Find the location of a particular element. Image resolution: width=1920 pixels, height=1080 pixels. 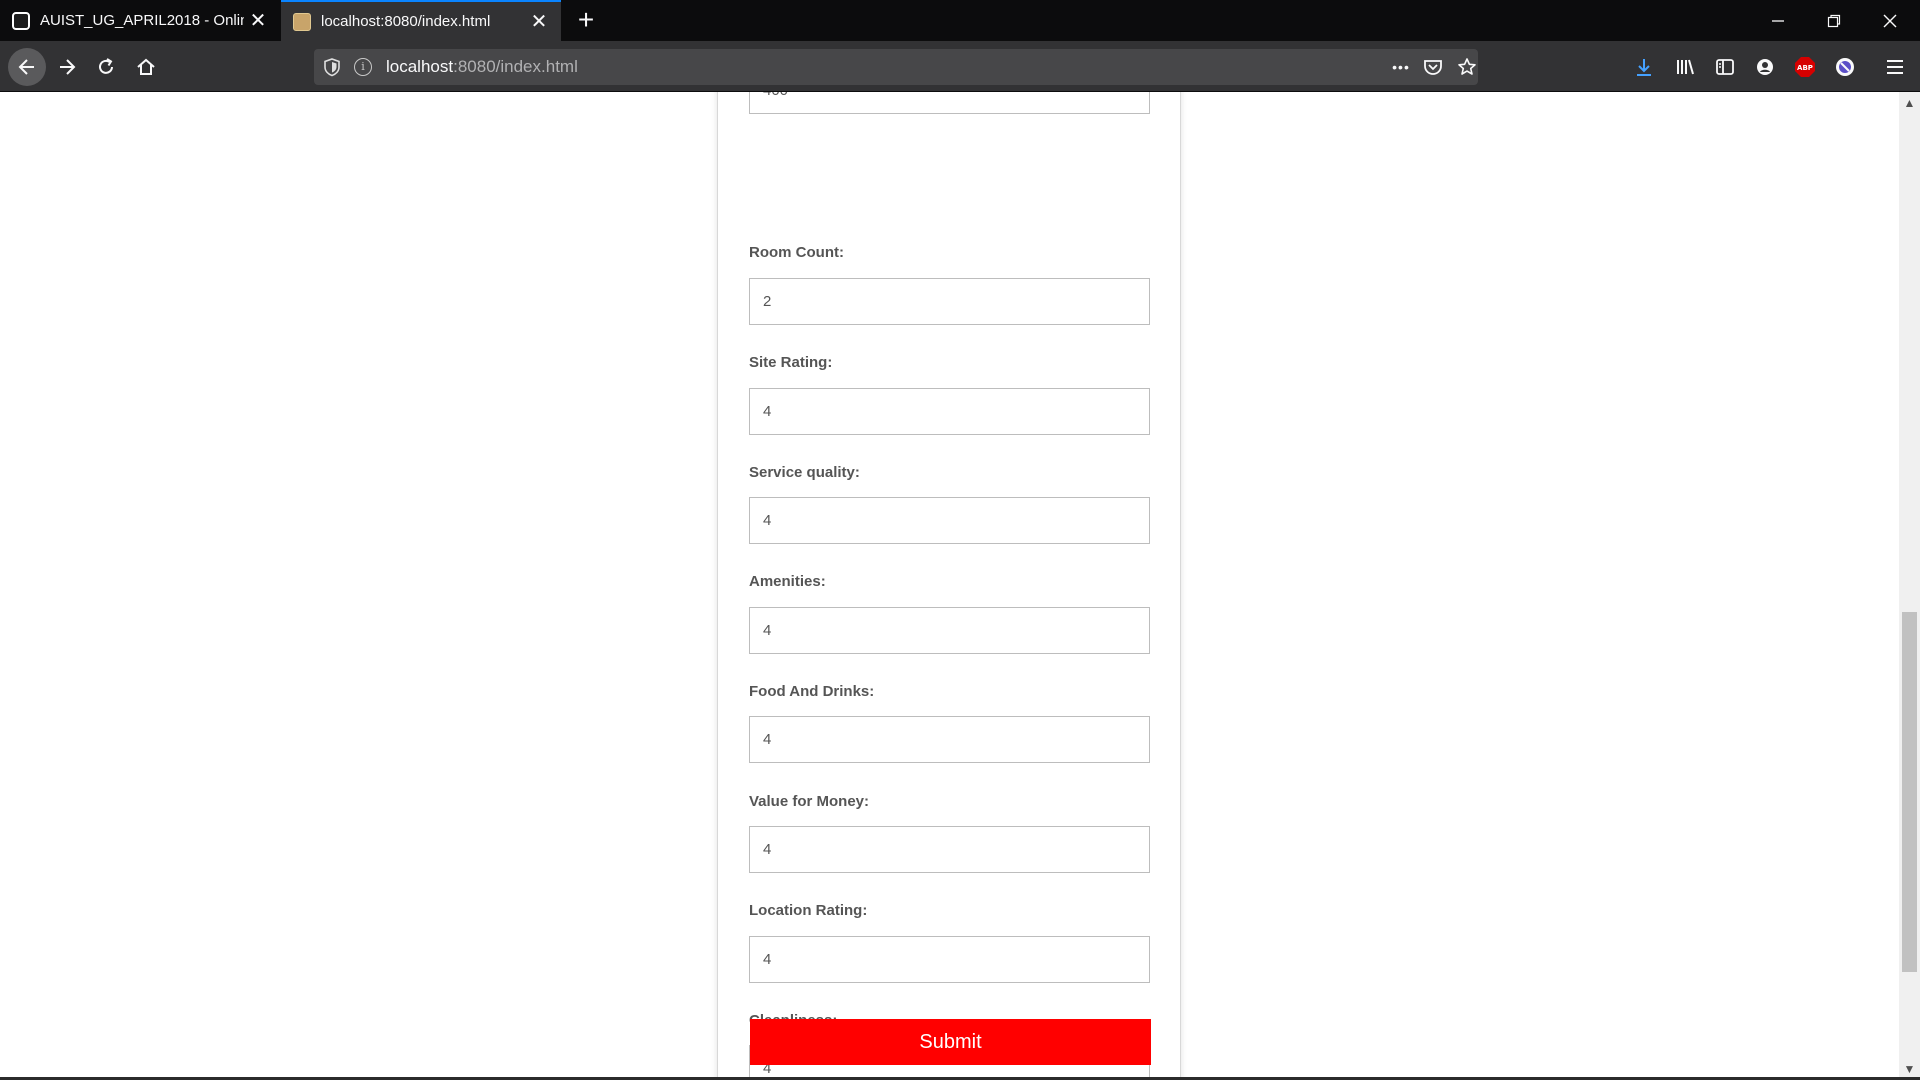

back-arrow-icon is located at coordinates (26, 67).